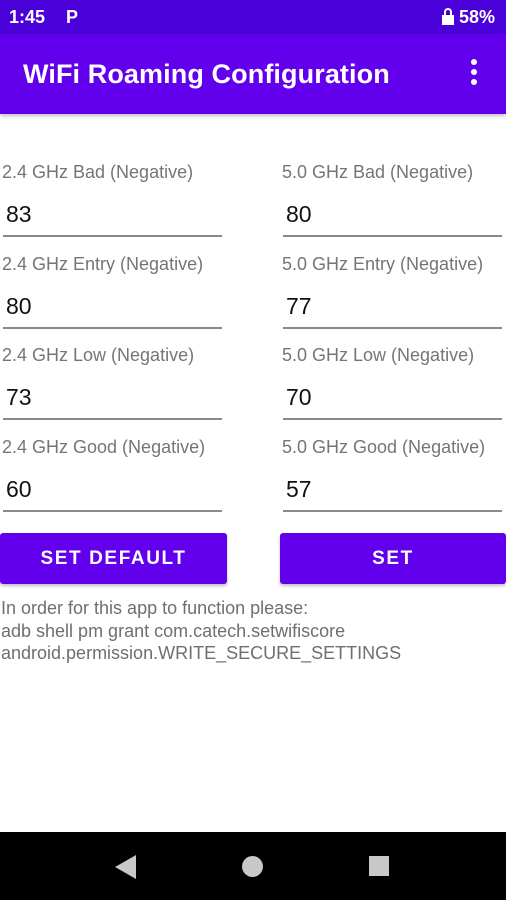  Describe the element at coordinates (126, 867) in the screenshot. I see `back-icon` at that location.